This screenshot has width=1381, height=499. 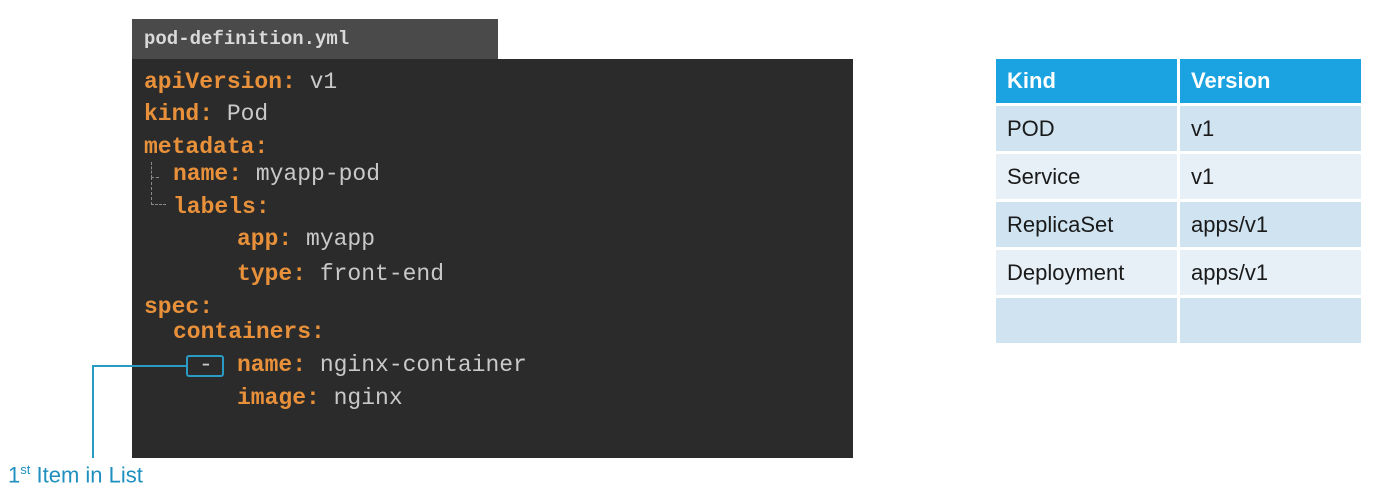 I want to click on code-line-apiversion: apiVersion: v1, so click(x=240, y=82).